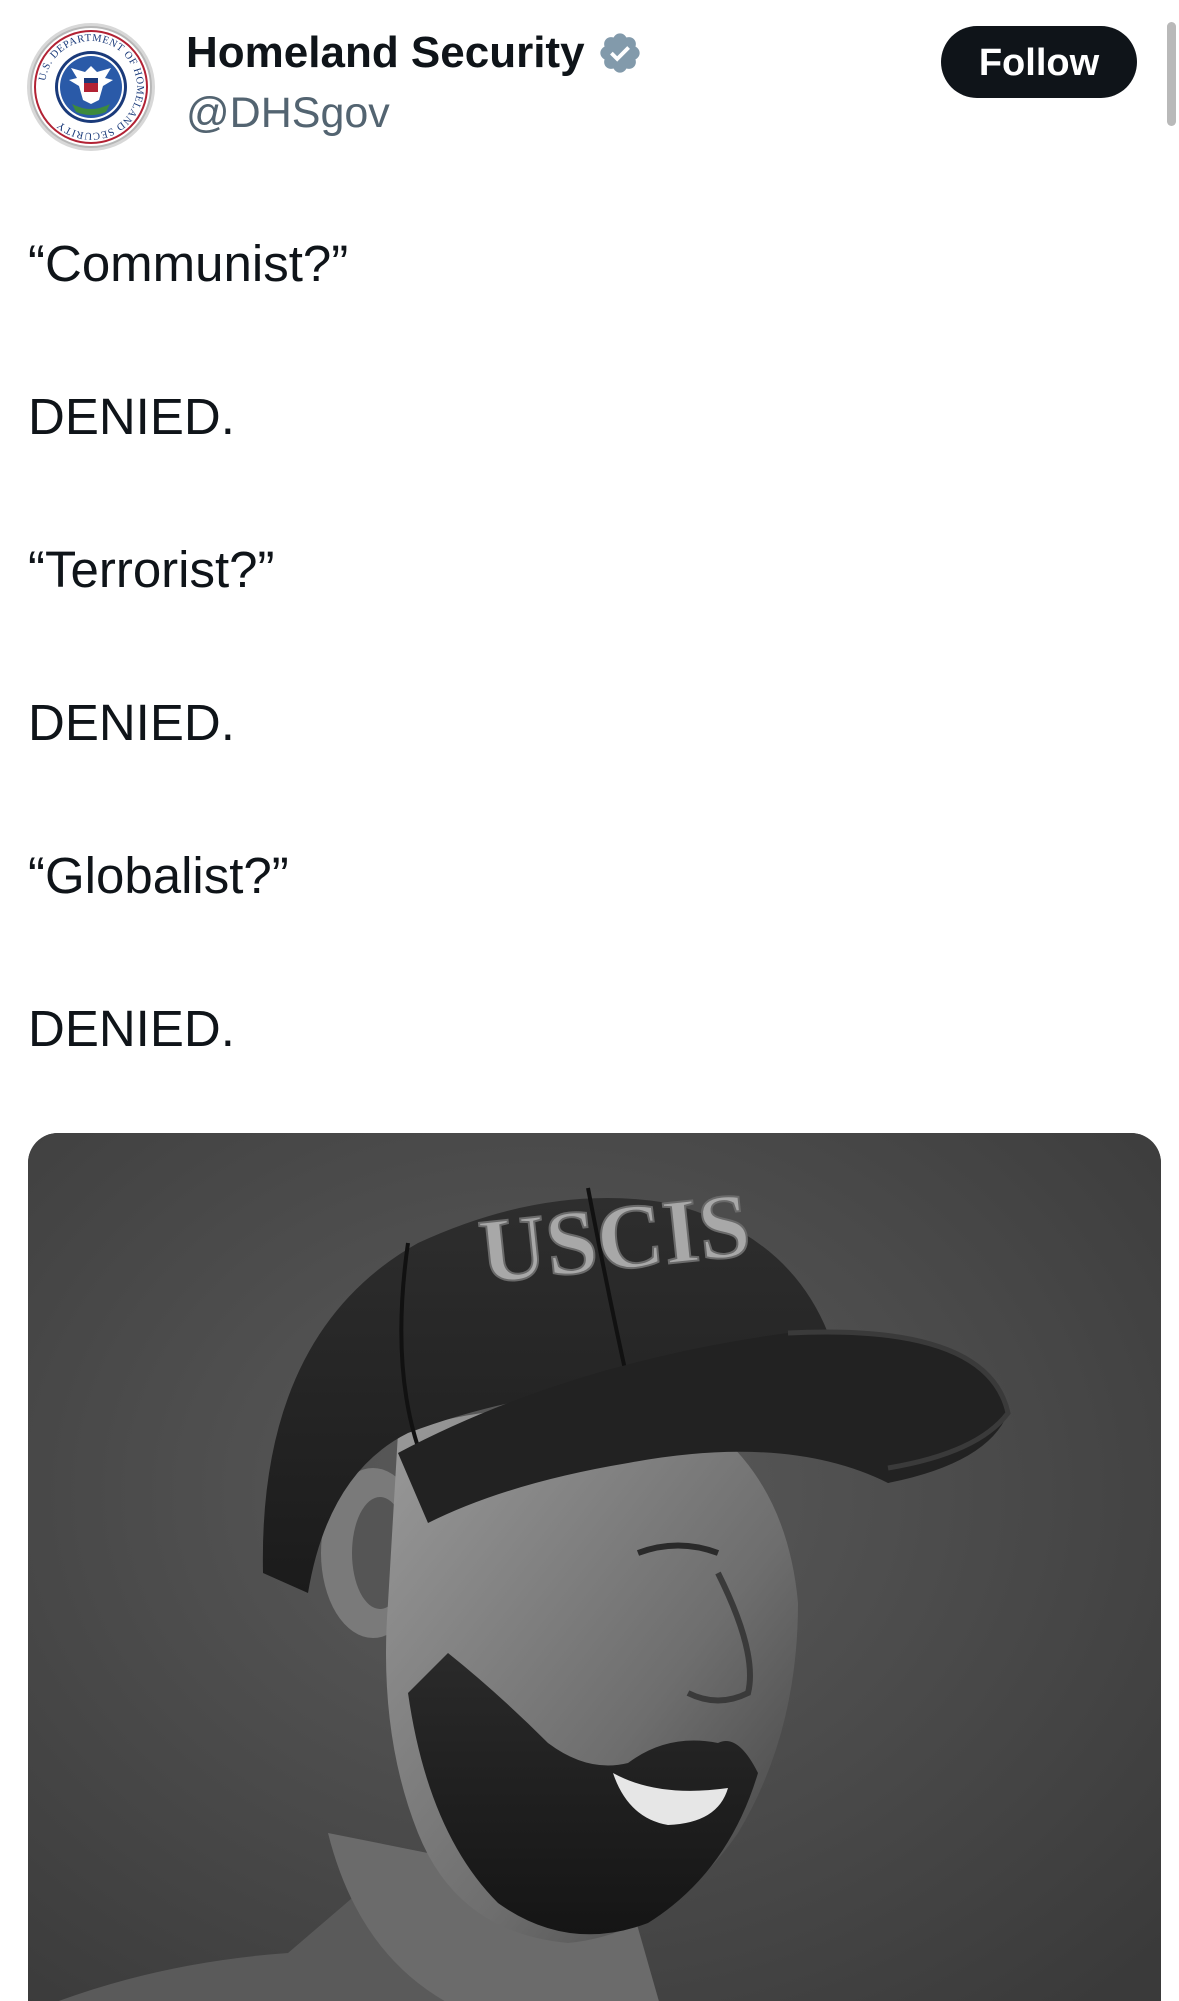 Image resolution: width=1179 pixels, height=2001 pixels. I want to click on scrollbar, so click(1171, 74).